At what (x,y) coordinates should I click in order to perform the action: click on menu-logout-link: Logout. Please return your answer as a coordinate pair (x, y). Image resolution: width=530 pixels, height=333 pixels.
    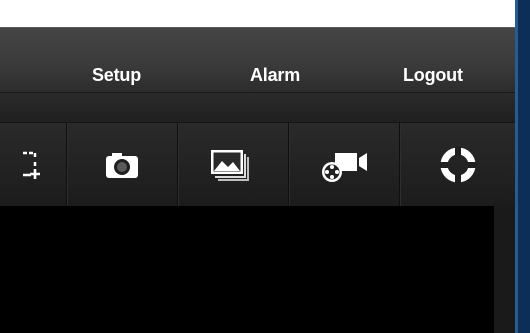
    Looking at the image, I should click on (433, 75).